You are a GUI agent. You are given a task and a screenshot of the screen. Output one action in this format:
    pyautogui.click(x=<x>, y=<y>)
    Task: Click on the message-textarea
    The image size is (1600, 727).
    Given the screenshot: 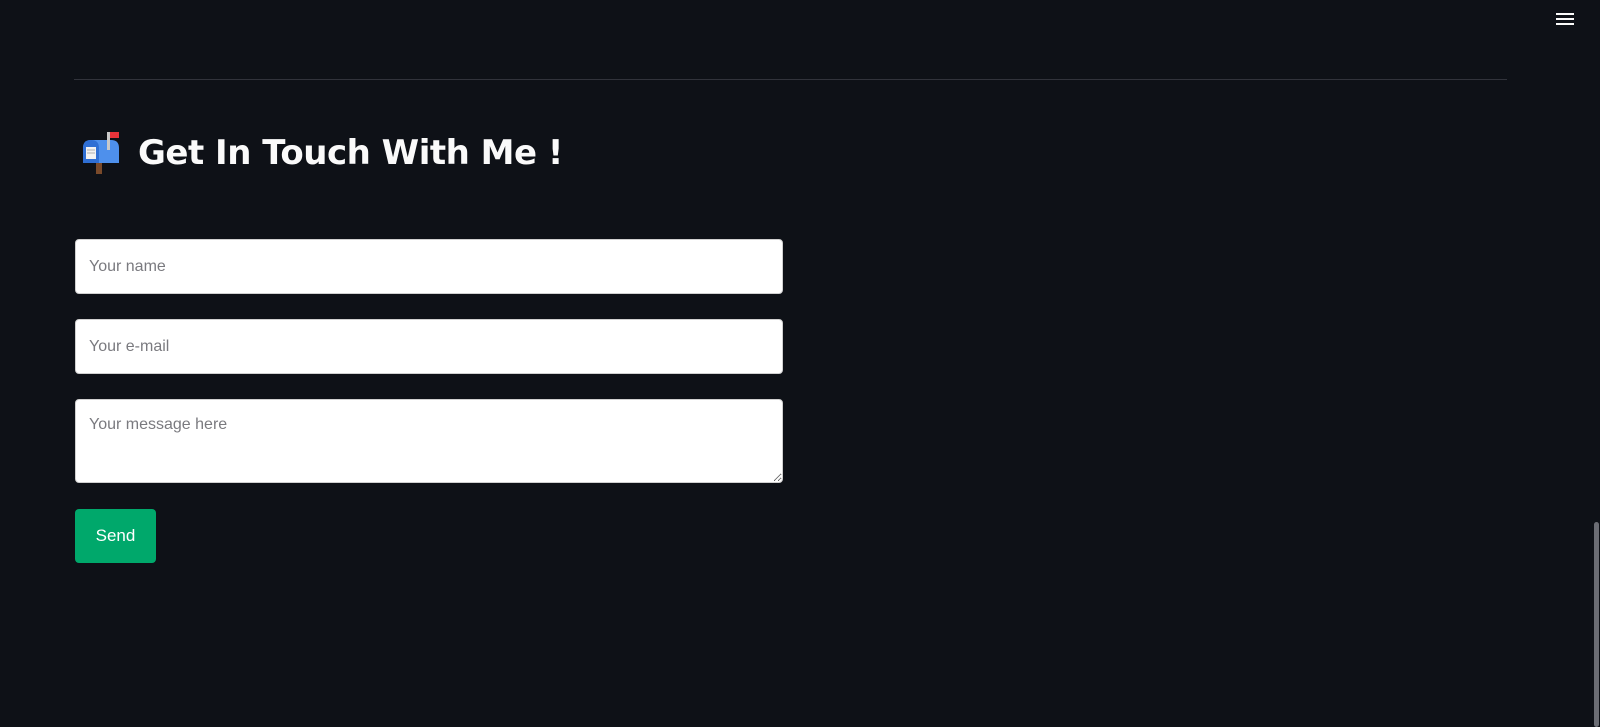 What is the action you would take?
    pyautogui.click(x=429, y=441)
    